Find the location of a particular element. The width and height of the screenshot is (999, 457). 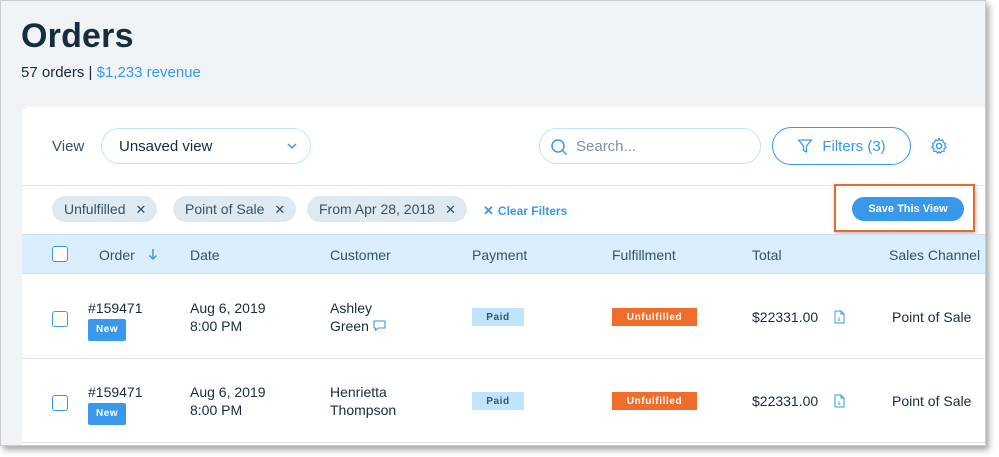

filters-button-label: Filters (3) is located at coordinates (854, 146).